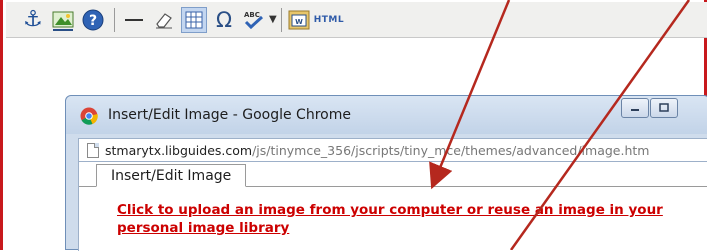  I want to click on maximize-button, so click(664, 108).